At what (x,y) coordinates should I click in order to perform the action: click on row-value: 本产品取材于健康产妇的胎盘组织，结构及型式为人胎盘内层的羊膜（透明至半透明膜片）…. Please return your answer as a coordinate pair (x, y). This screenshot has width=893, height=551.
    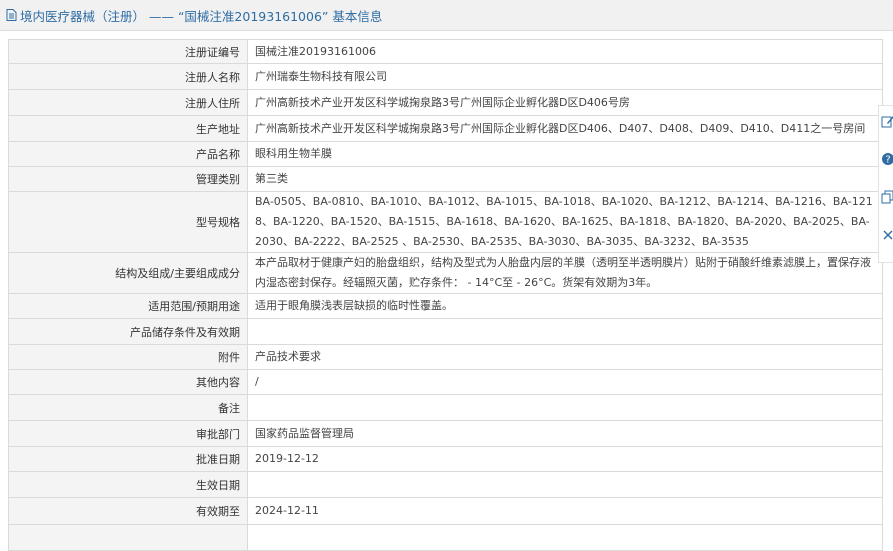
    Looking at the image, I should click on (565, 273).